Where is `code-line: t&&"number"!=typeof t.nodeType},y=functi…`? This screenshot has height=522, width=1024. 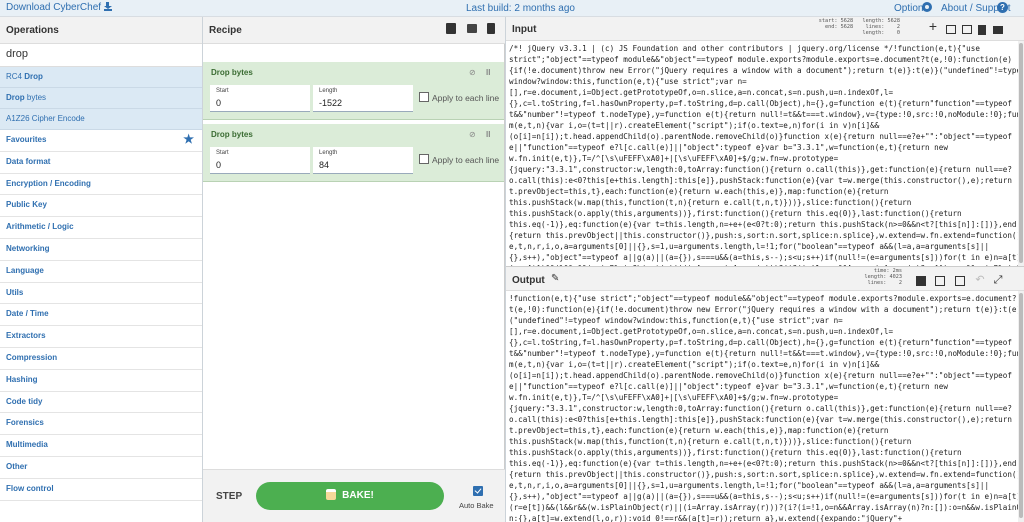 code-line: t&&"number"!=typeof t.nodeType},y=functi… is located at coordinates (763, 114).